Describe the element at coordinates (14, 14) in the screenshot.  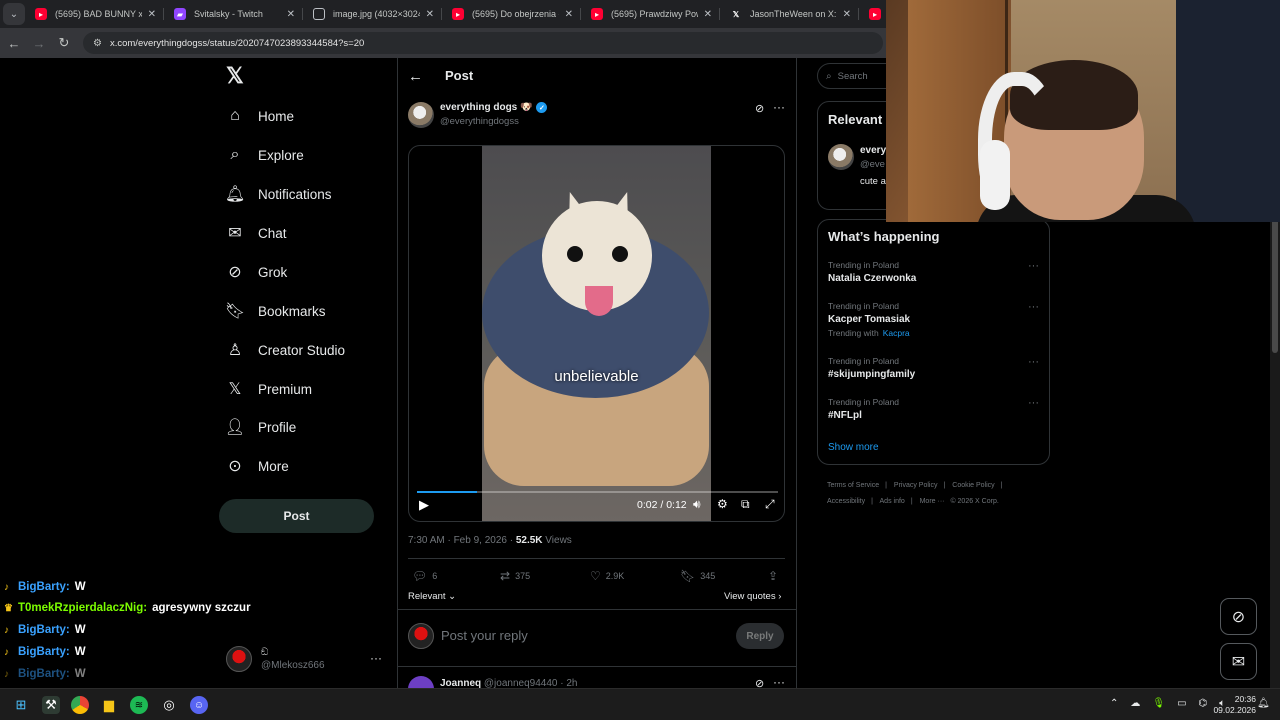
I see `tab-search-button: ⌄` at that location.